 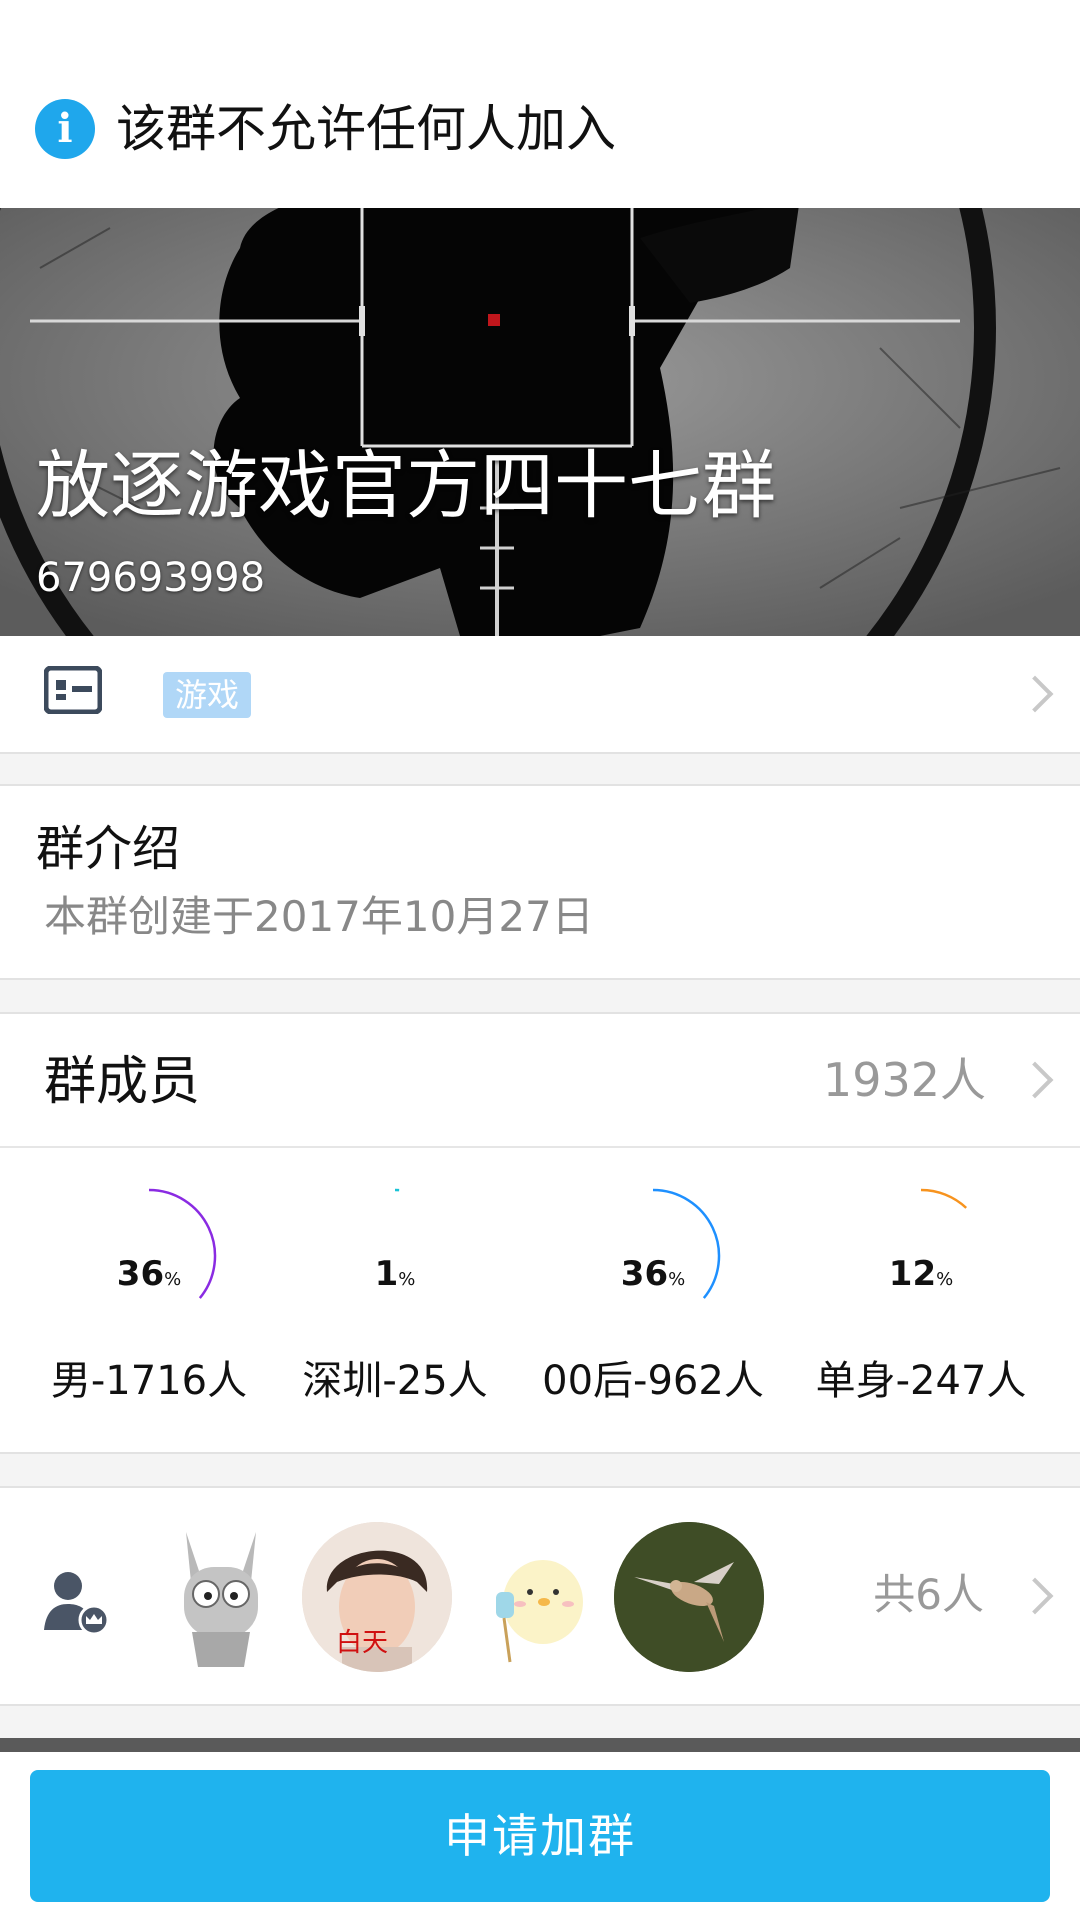 I want to click on group-category-row: 游戏, so click(x=540, y=695).